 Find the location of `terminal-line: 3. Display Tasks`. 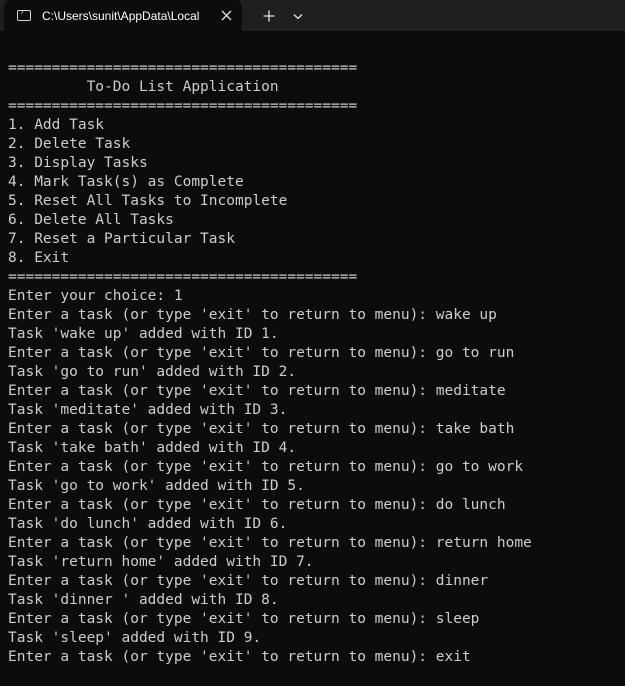

terminal-line: 3. Display Tasks is located at coordinates (78, 163).